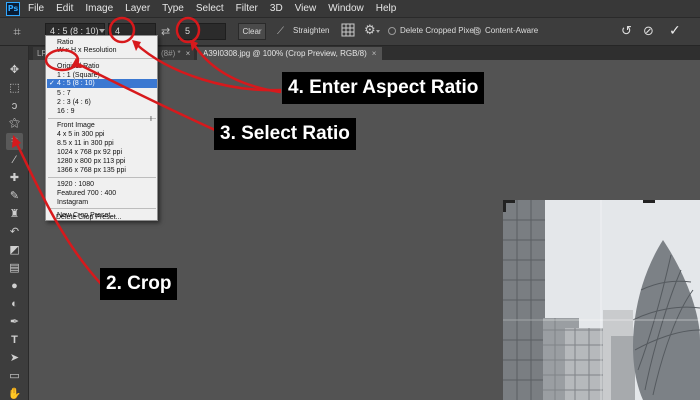  Describe the element at coordinates (52, 83) in the screenshot. I see `checkmark-icon: ✓` at that location.